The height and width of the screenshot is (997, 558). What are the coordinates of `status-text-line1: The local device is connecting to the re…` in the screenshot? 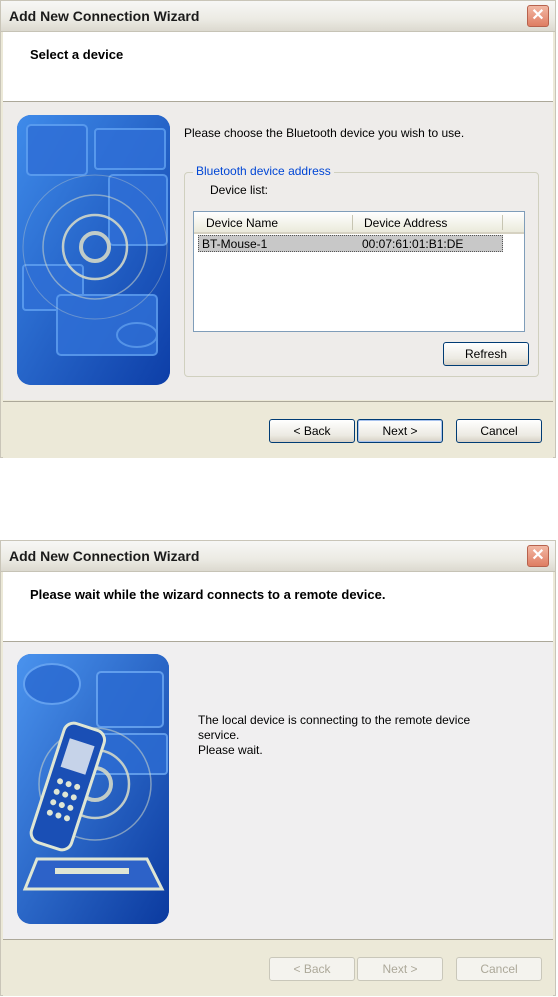 It's located at (334, 720).